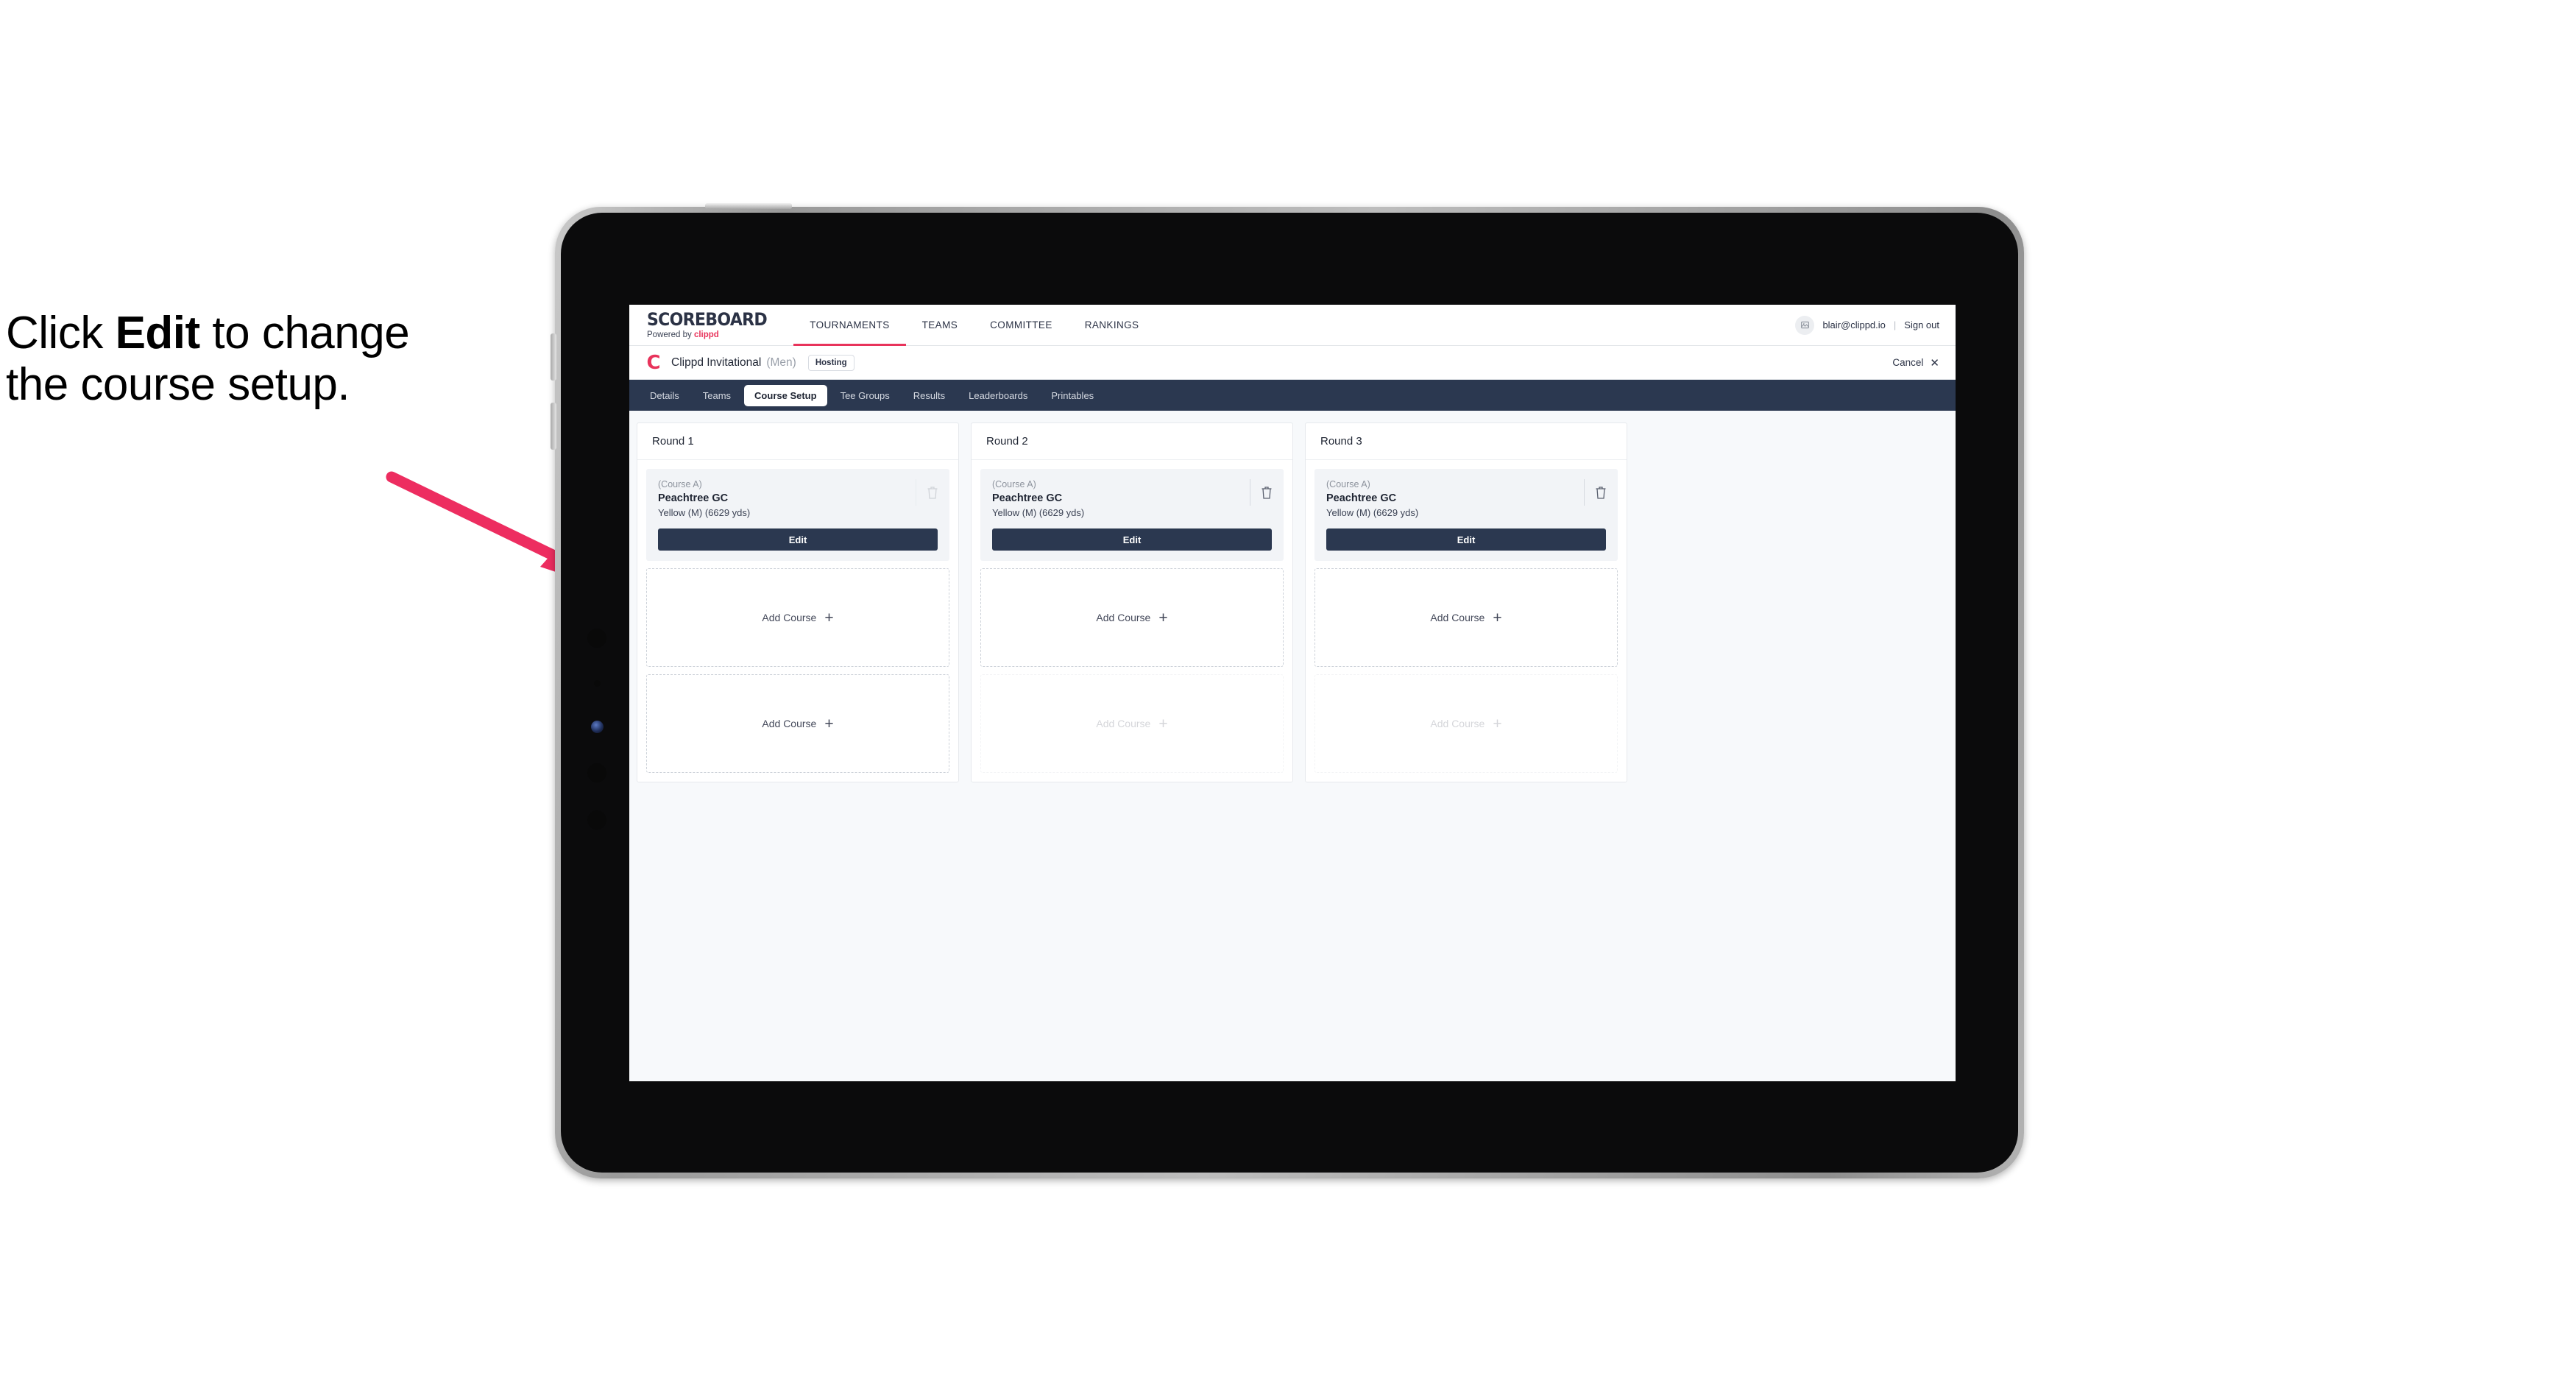 Image resolution: width=2576 pixels, height=1386 pixels. Describe the element at coordinates (61, 333) in the screenshot. I see `annotation-text-before: Click` at that location.